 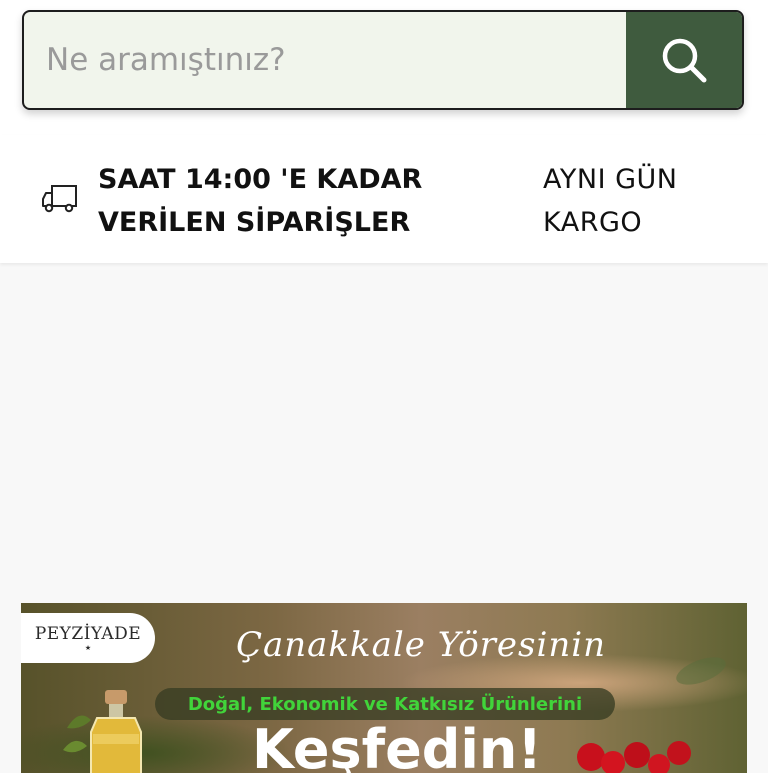 What do you see at coordinates (308, 201) in the screenshot?
I see `shipping-cutoff-text: SAAT 14:00 'E KADAR VERİLEN SİPARİŞLER` at bounding box center [308, 201].